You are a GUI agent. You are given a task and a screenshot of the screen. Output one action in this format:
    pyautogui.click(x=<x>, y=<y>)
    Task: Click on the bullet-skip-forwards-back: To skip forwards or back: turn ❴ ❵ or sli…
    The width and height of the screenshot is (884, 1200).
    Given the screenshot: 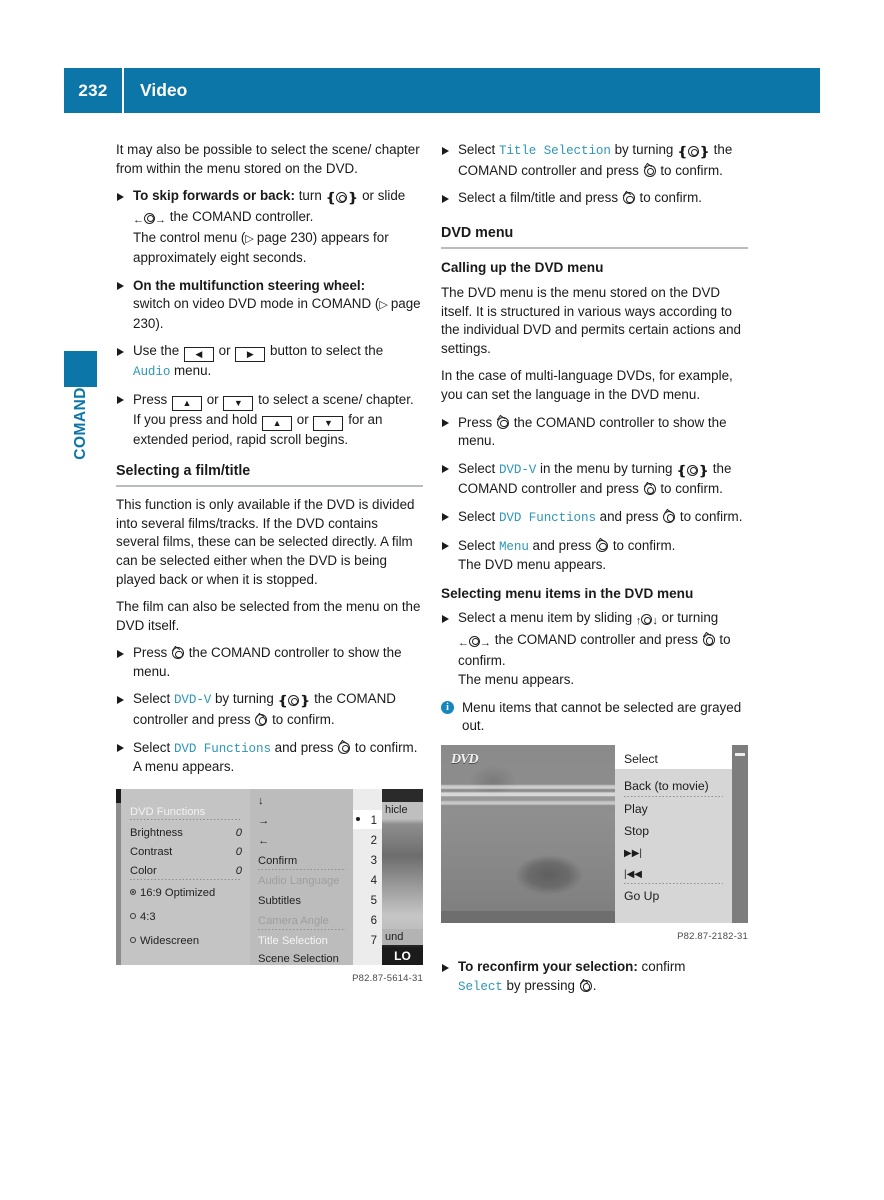 What is the action you would take?
    pyautogui.click(x=269, y=227)
    